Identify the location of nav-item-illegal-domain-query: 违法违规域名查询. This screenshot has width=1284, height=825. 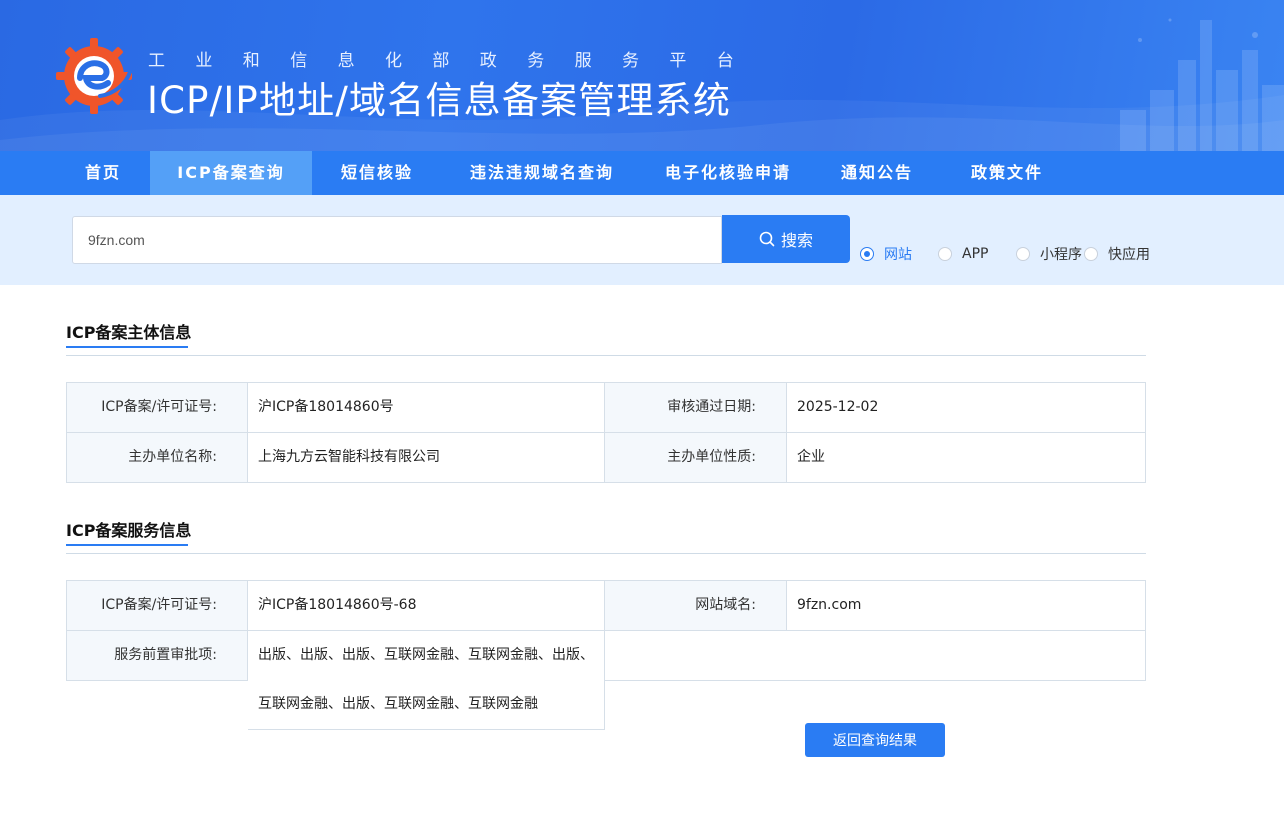
(542, 173).